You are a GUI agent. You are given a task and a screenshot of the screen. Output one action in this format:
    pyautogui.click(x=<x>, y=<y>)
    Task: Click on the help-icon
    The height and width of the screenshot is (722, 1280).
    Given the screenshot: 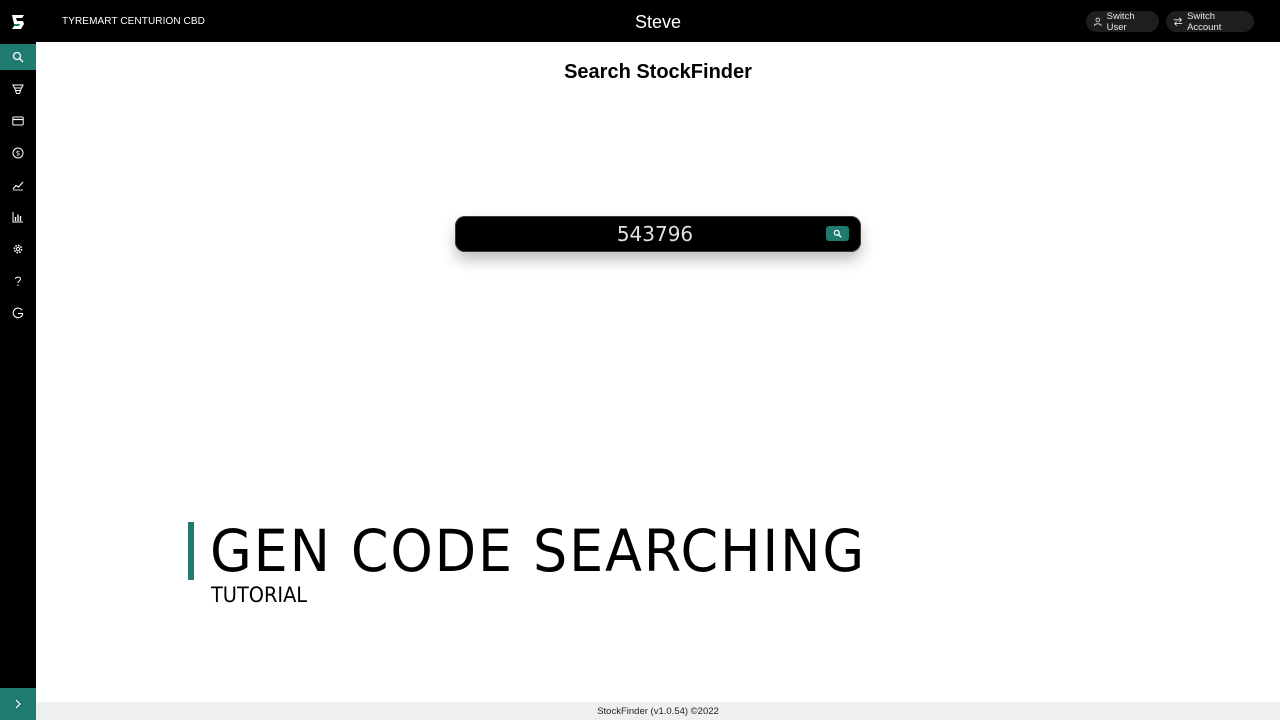 What is the action you would take?
    pyautogui.click(x=18, y=281)
    